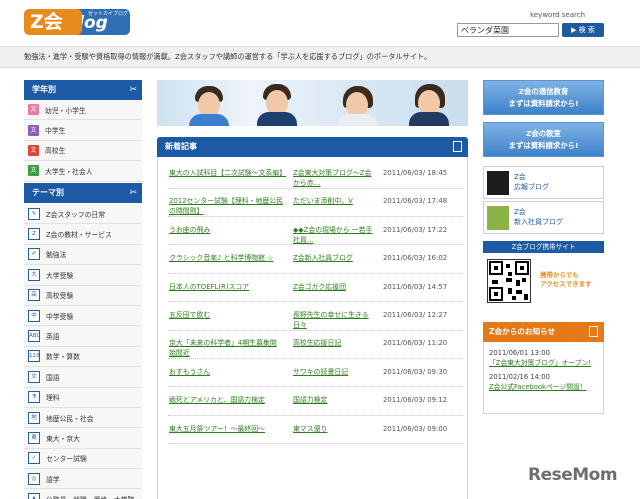 The width and height of the screenshot is (640, 499). Describe the element at coordinates (34, 397) in the screenshot. I see `theme-category-icon: ⚗` at that location.